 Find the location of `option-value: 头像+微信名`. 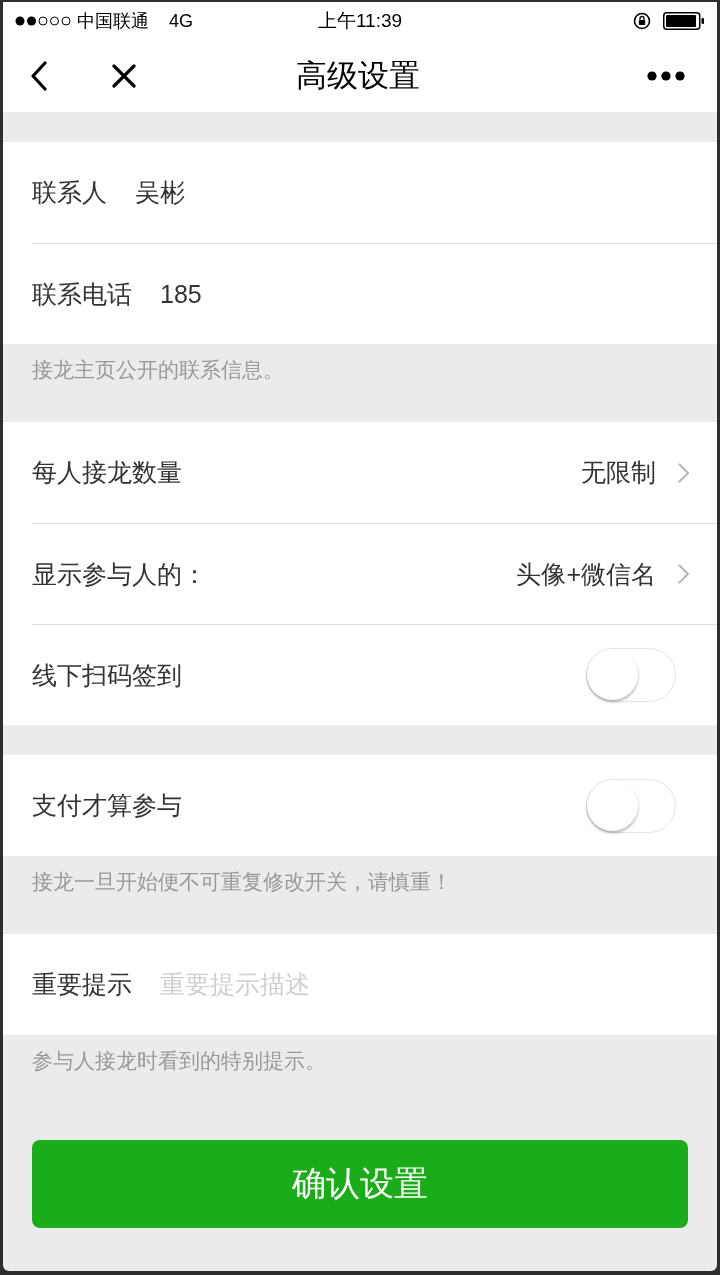

option-value: 头像+微信名 is located at coordinates (586, 574).